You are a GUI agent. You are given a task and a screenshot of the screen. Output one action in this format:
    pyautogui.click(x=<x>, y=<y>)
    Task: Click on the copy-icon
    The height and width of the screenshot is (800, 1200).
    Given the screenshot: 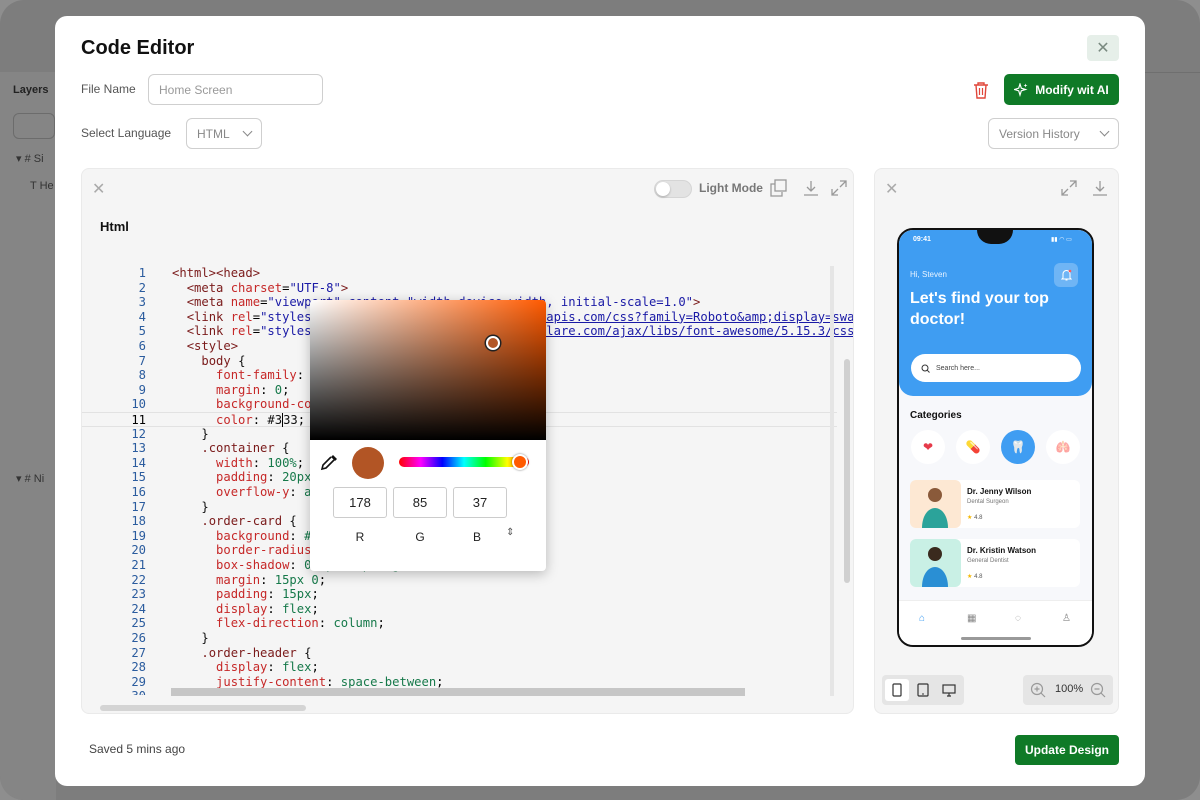 What is the action you would take?
    pyautogui.click(x=779, y=188)
    